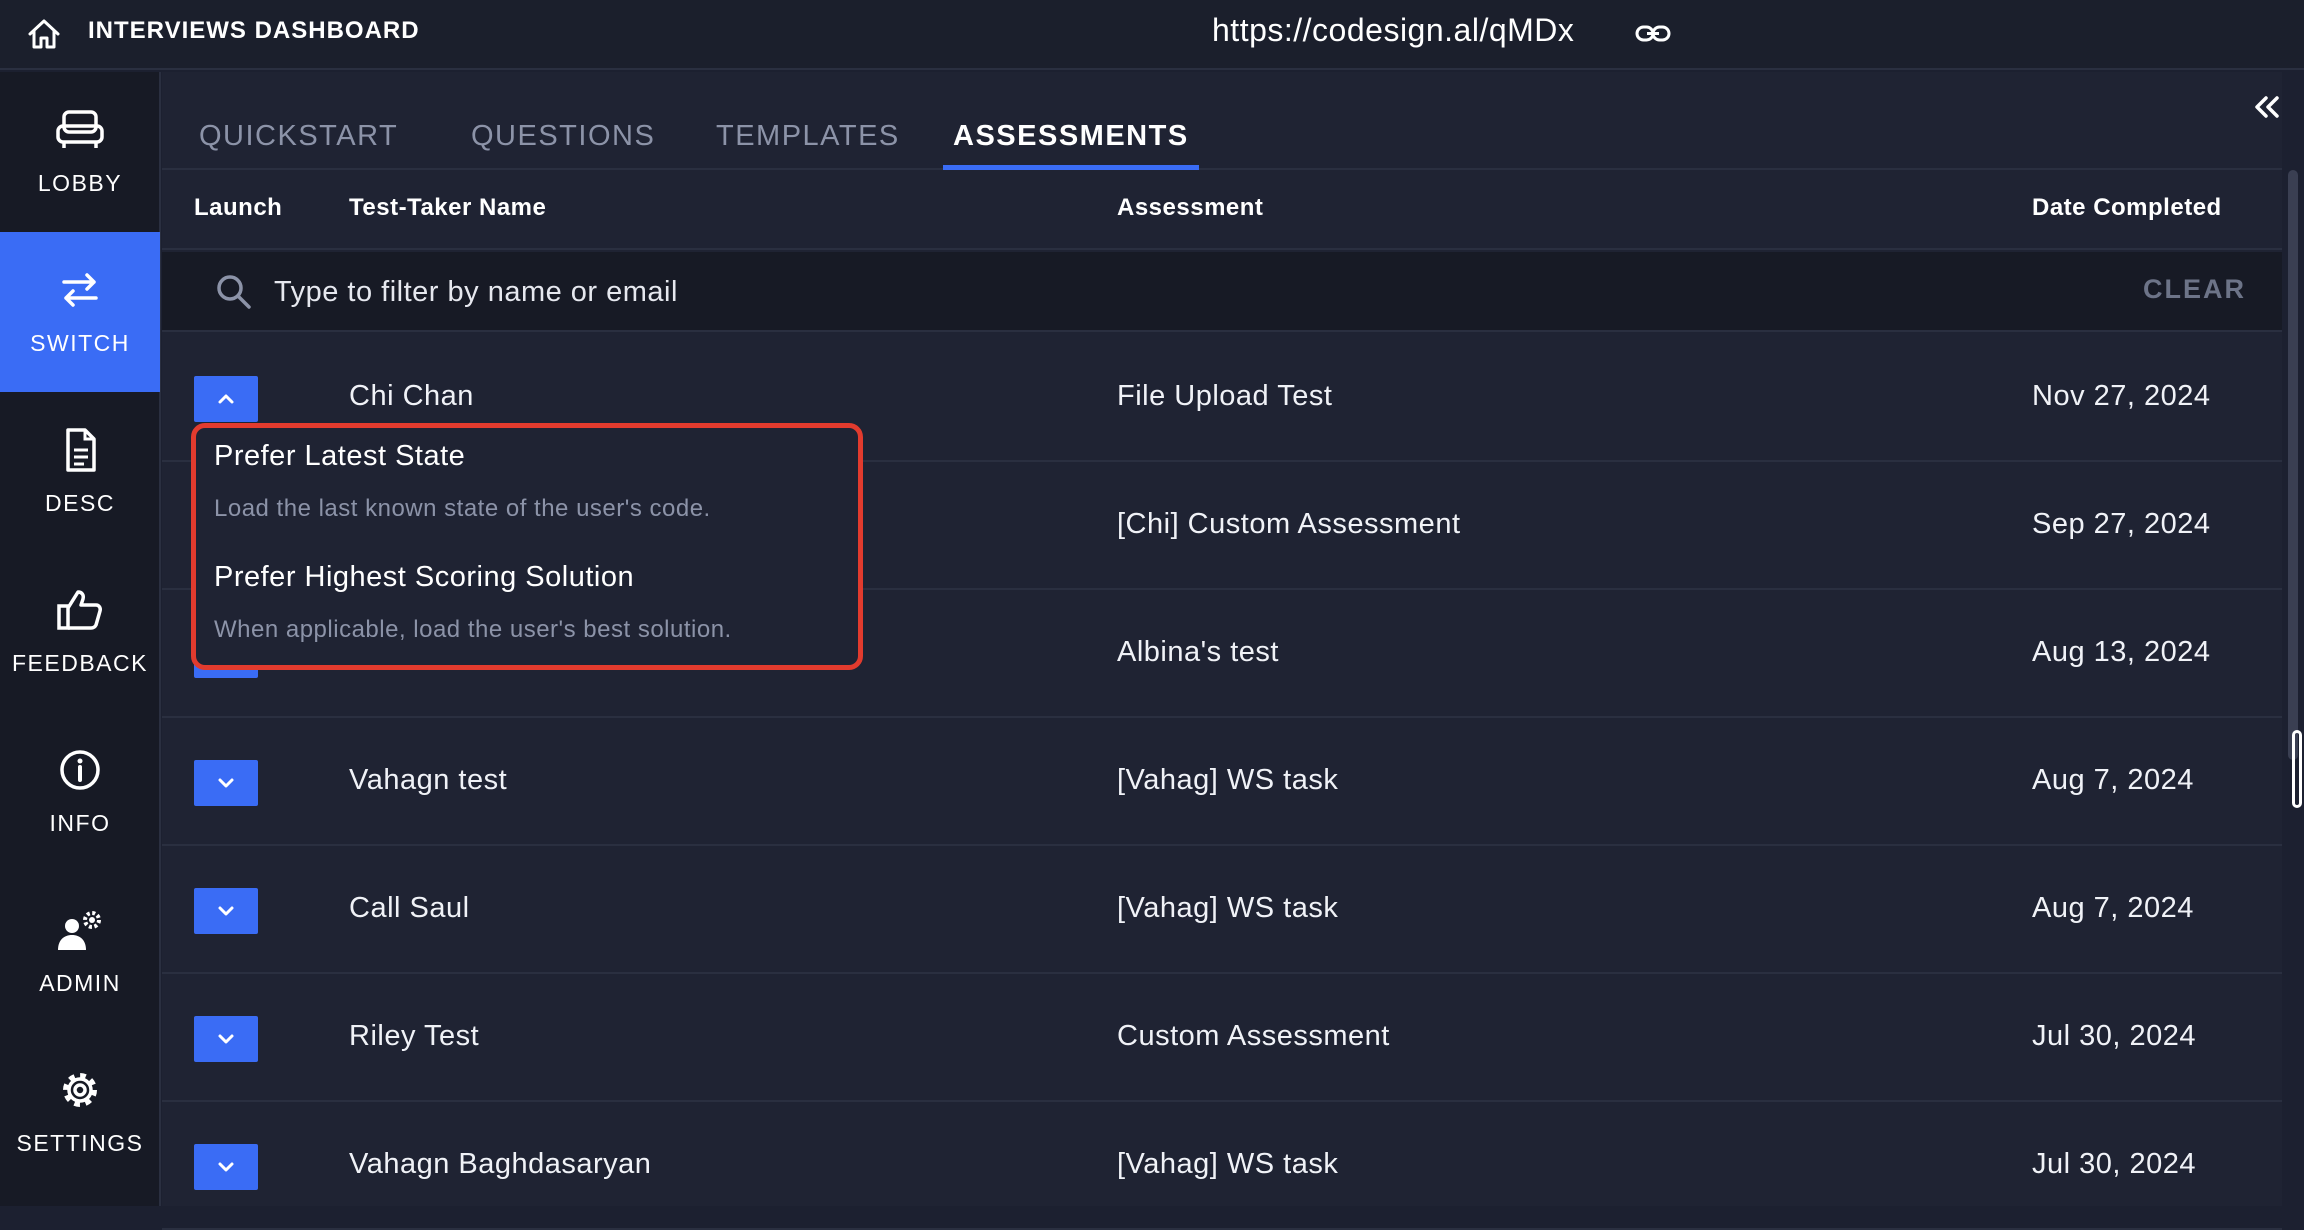  I want to click on document-icon, so click(81, 450).